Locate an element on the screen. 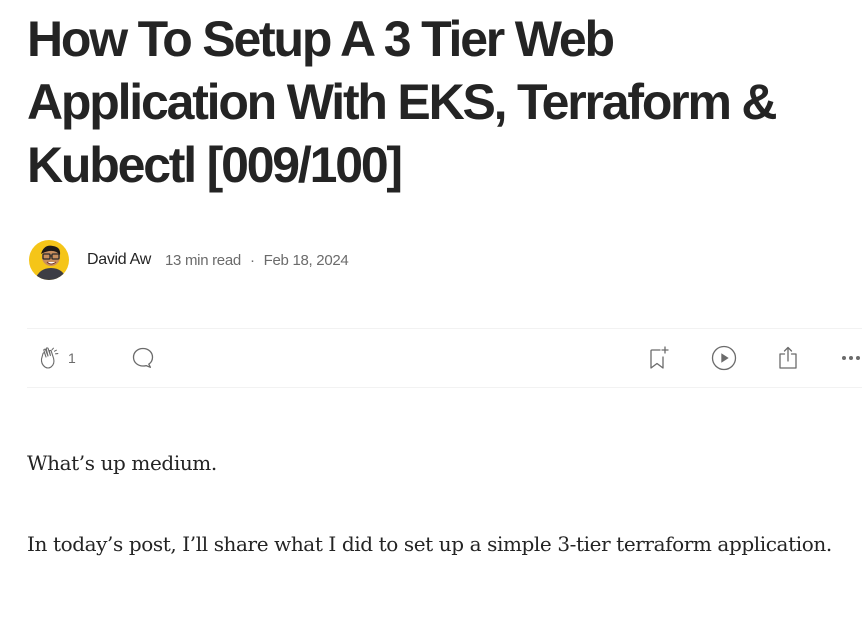  share-button is located at coordinates (788, 358).